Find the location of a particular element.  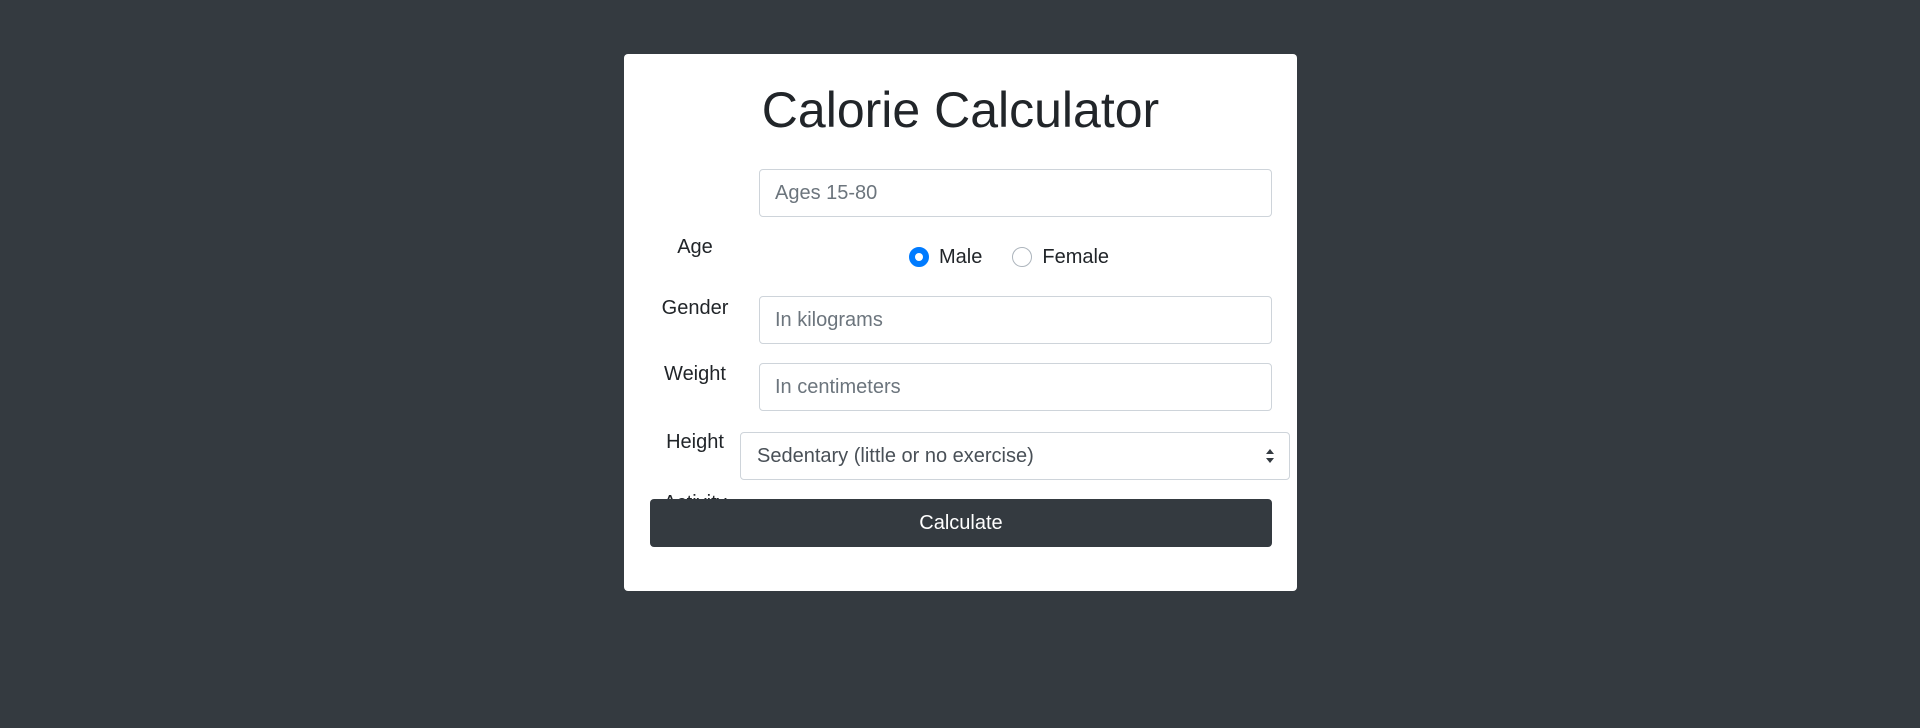

activity-selected-value: Sedentary (little or no exercise) is located at coordinates (895, 455).